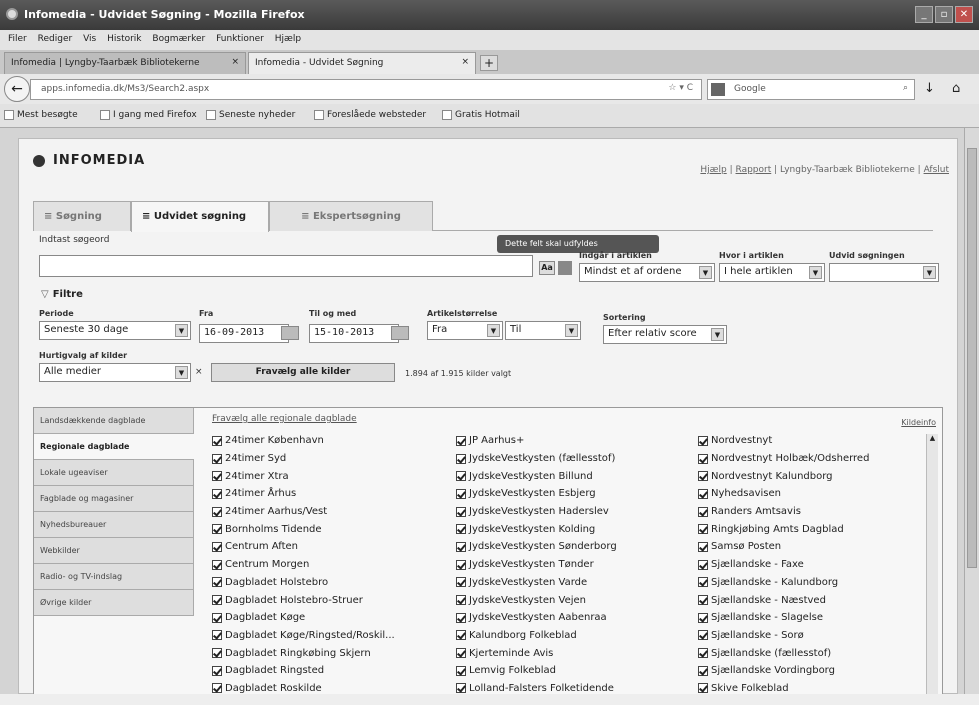 This screenshot has height=705, width=979. Describe the element at coordinates (41, 115) in the screenshot. I see `bookmark-most-visited: Mest besøgte` at that location.